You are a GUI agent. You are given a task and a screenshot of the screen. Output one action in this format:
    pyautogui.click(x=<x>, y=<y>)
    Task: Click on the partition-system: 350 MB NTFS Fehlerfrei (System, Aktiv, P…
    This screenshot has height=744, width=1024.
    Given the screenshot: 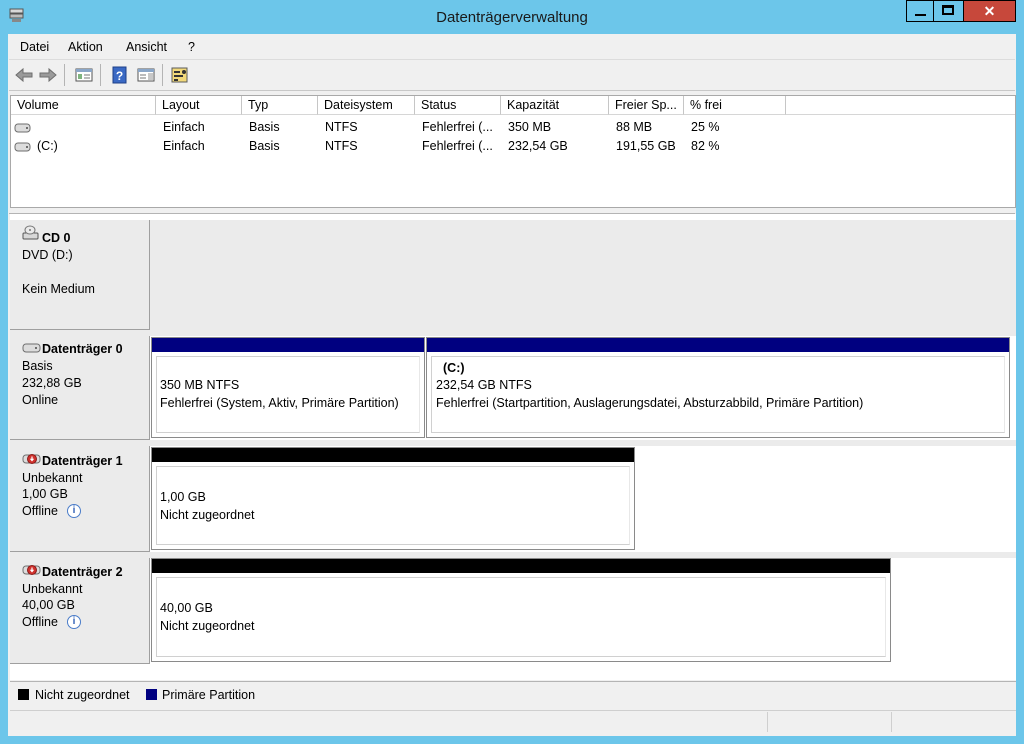 What is the action you would take?
    pyautogui.click(x=288, y=387)
    